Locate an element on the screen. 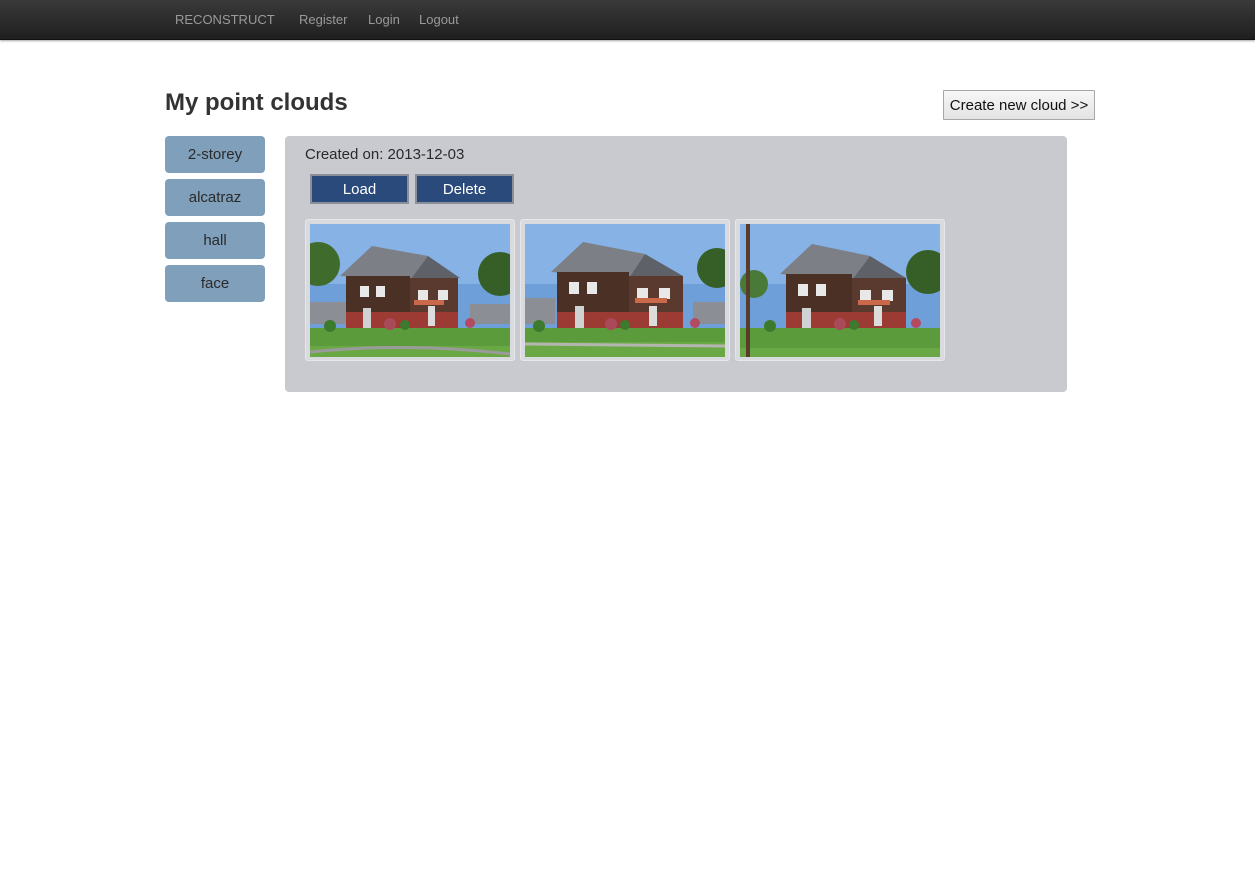 The height and width of the screenshot is (882, 1255). load-button: Load is located at coordinates (359, 189).